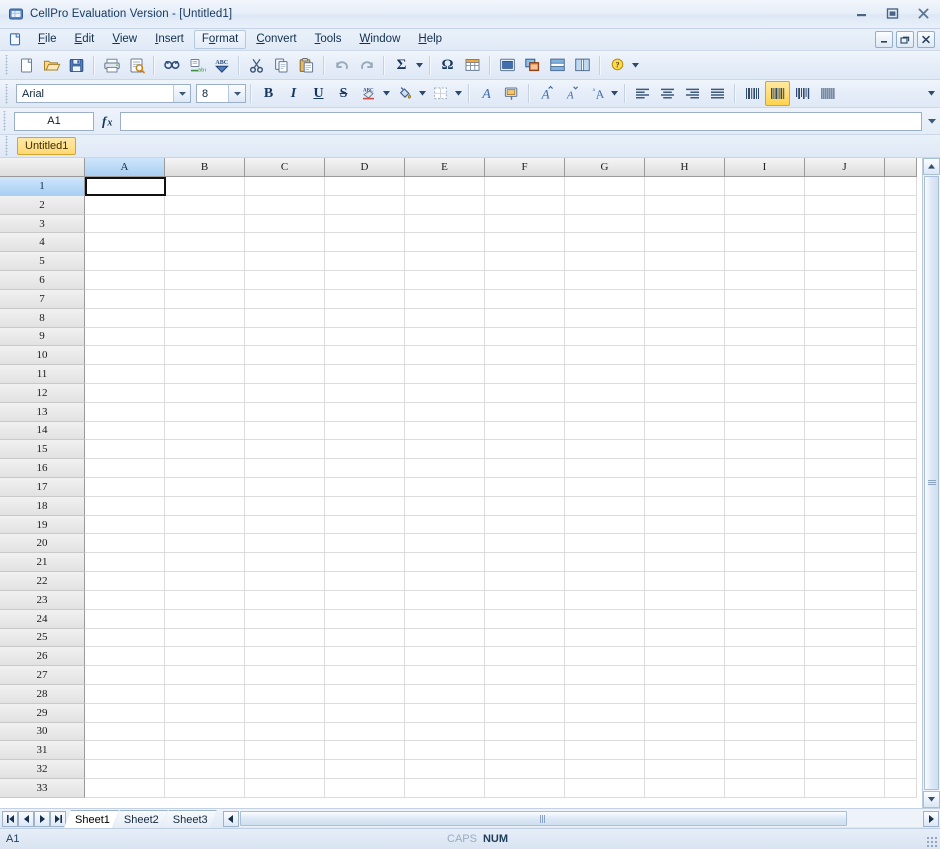 This screenshot has width=940, height=849. Describe the element at coordinates (605, 243) in the screenshot. I see `cell-G4` at that location.